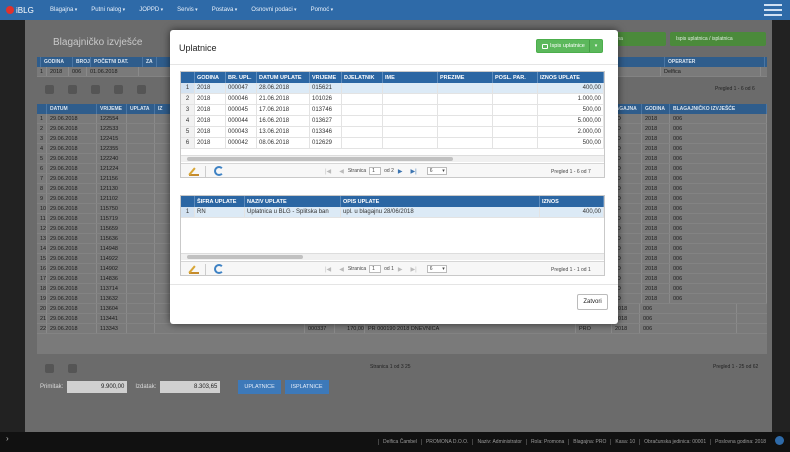 This screenshot has width=790, height=452. What do you see at coordinates (440, 201) in the screenshot?
I see `col-opis-uplate: OPIS UPLATE` at bounding box center [440, 201].